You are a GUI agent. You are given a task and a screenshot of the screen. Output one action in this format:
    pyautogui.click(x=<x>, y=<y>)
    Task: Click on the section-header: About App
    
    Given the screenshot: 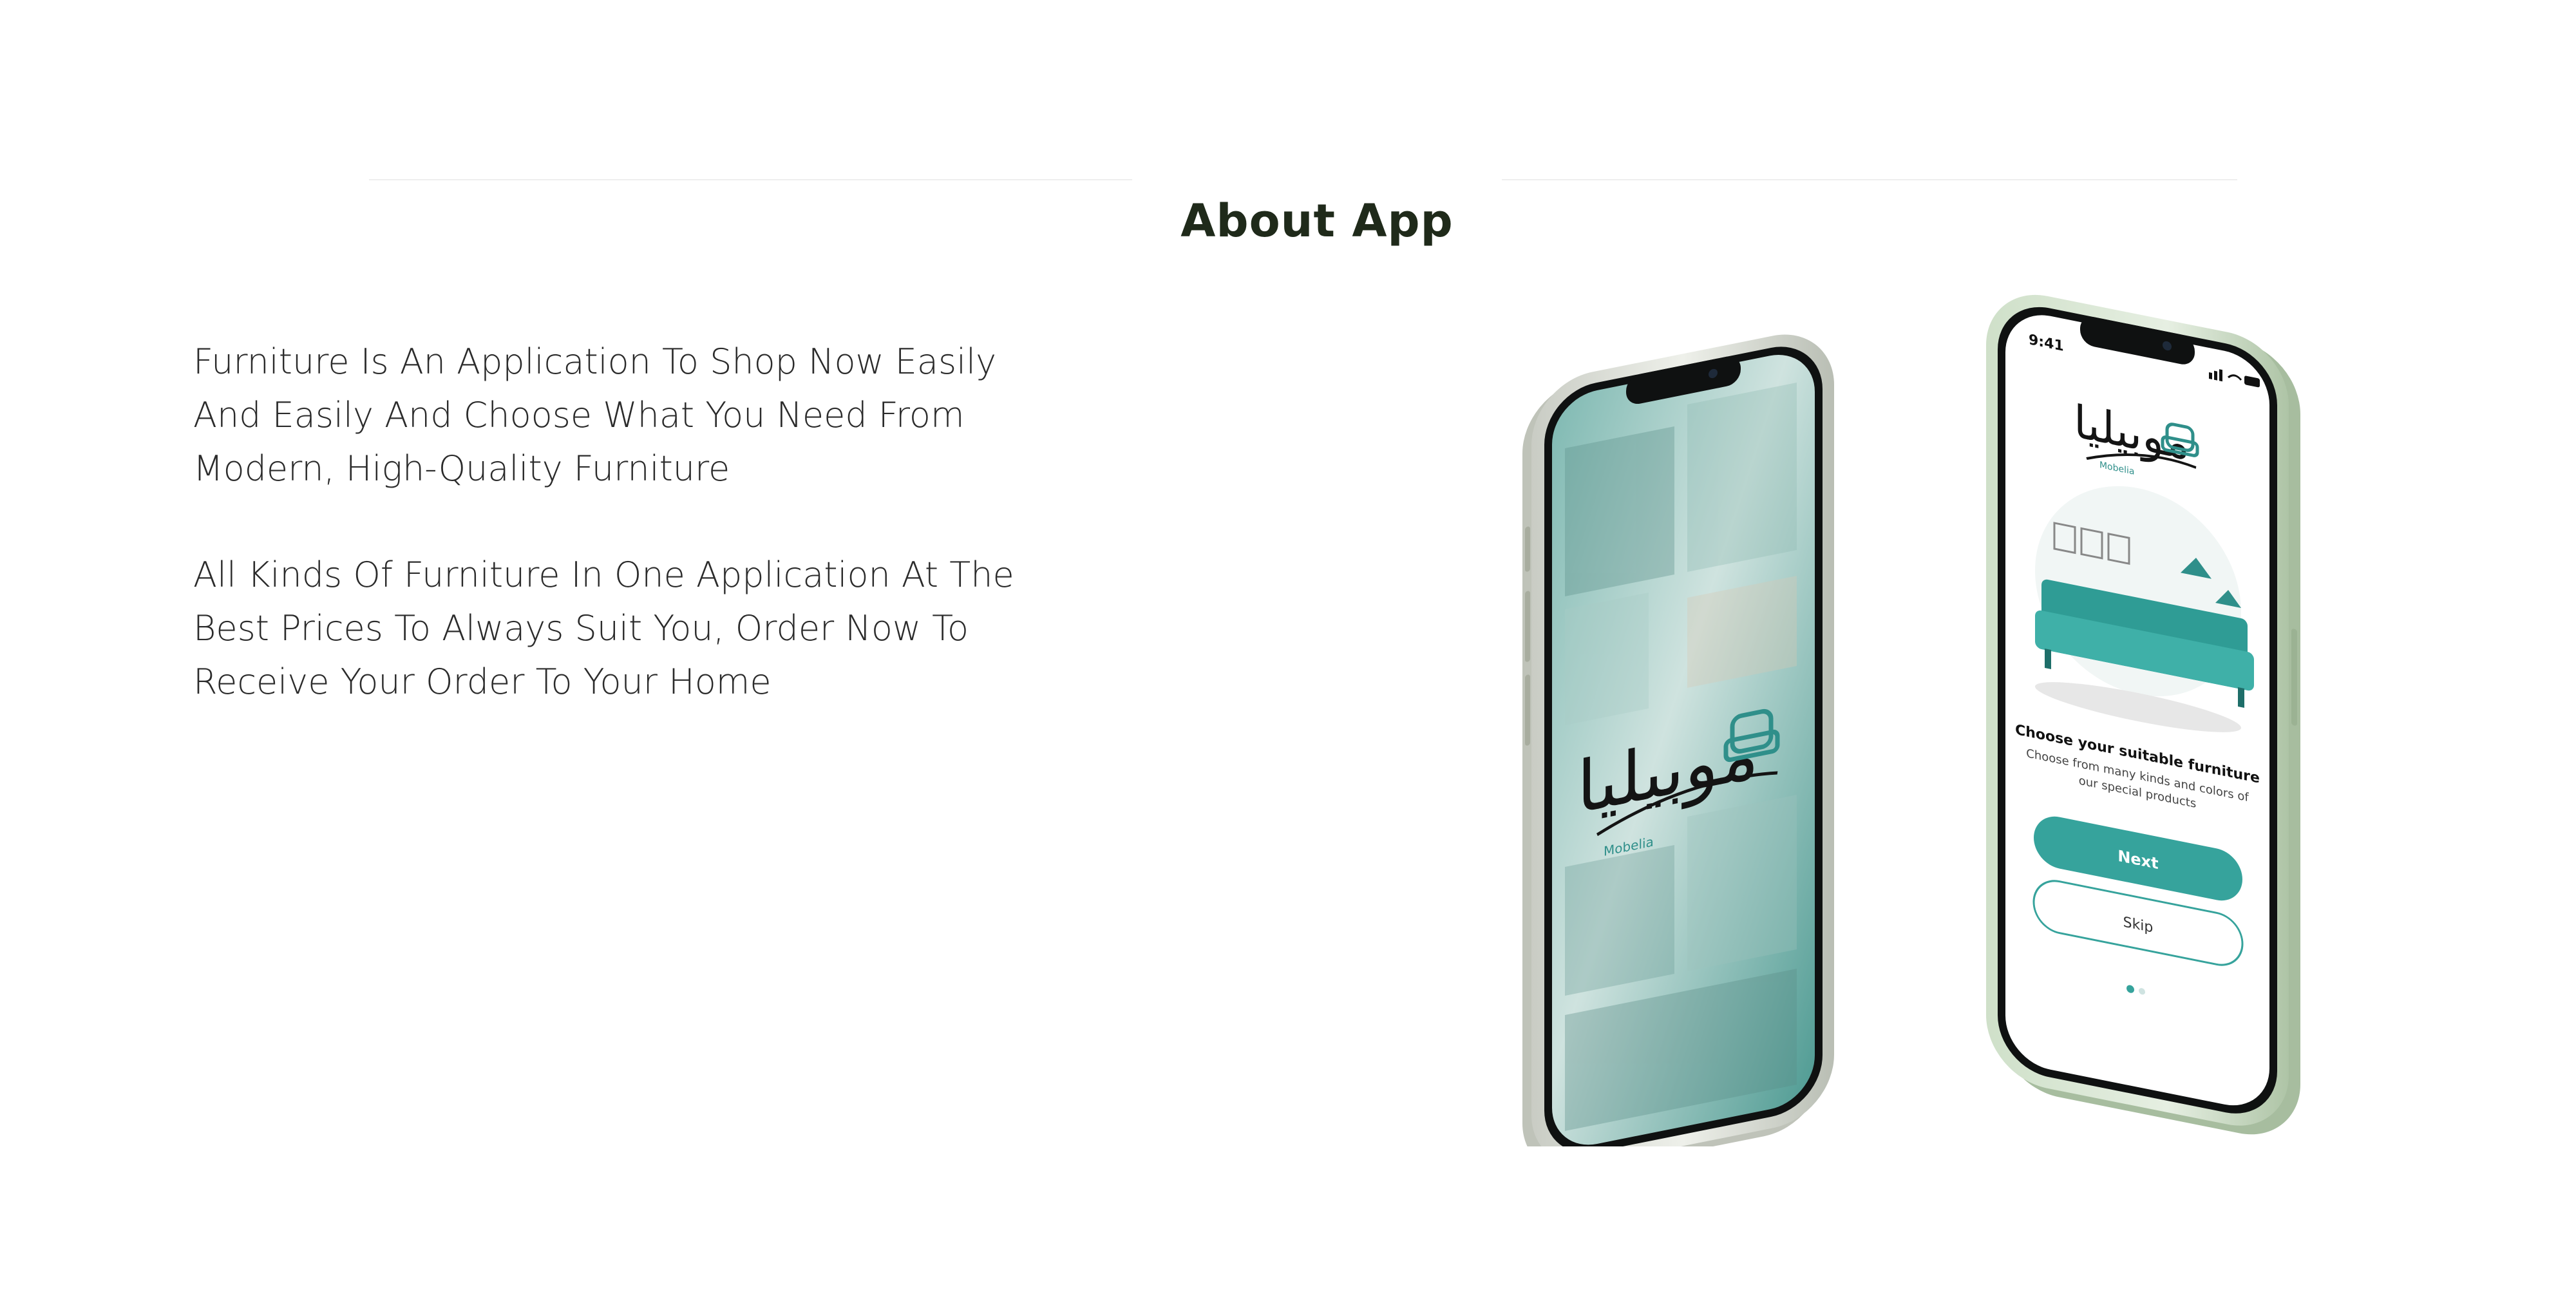 What is the action you would take?
    pyautogui.click(x=1288, y=198)
    